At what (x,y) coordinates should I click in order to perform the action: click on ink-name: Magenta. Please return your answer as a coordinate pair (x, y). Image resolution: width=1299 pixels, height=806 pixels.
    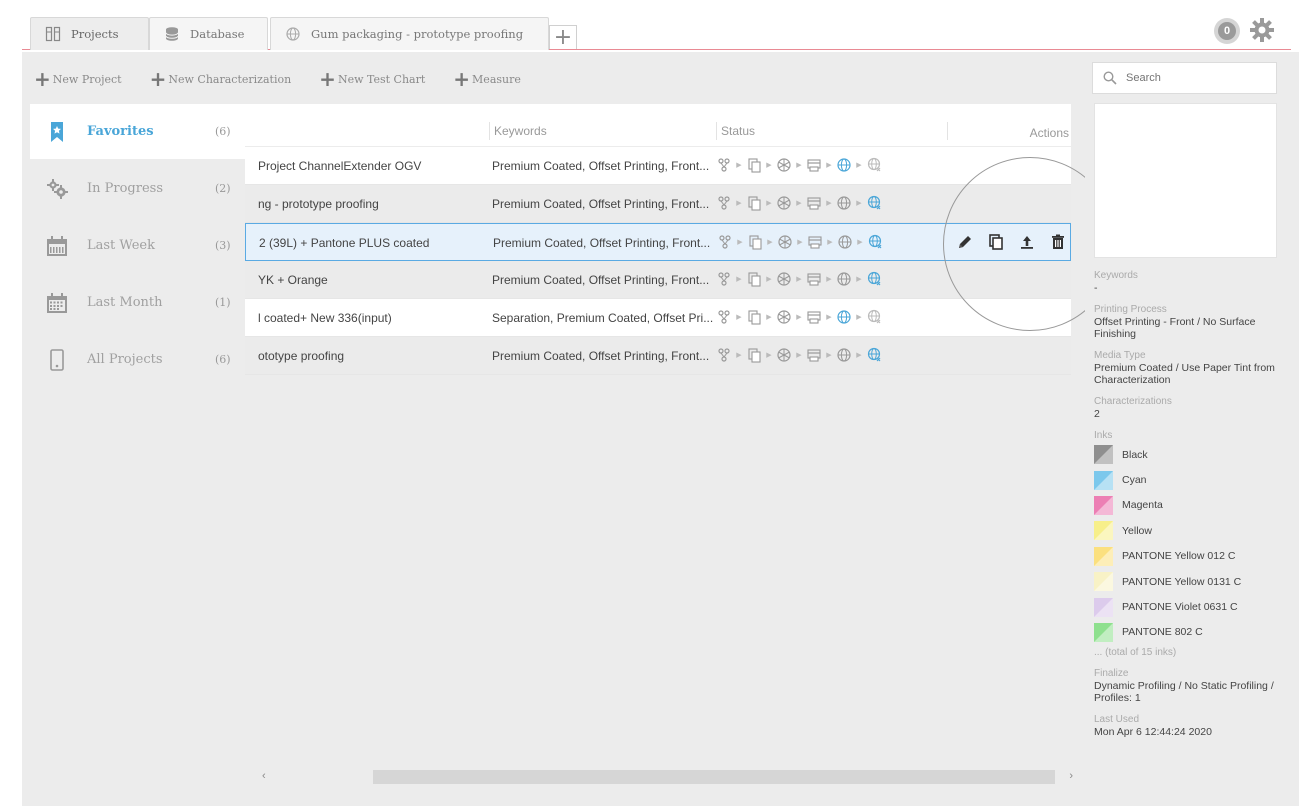
    Looking at the image, I should click on (1142, 505).